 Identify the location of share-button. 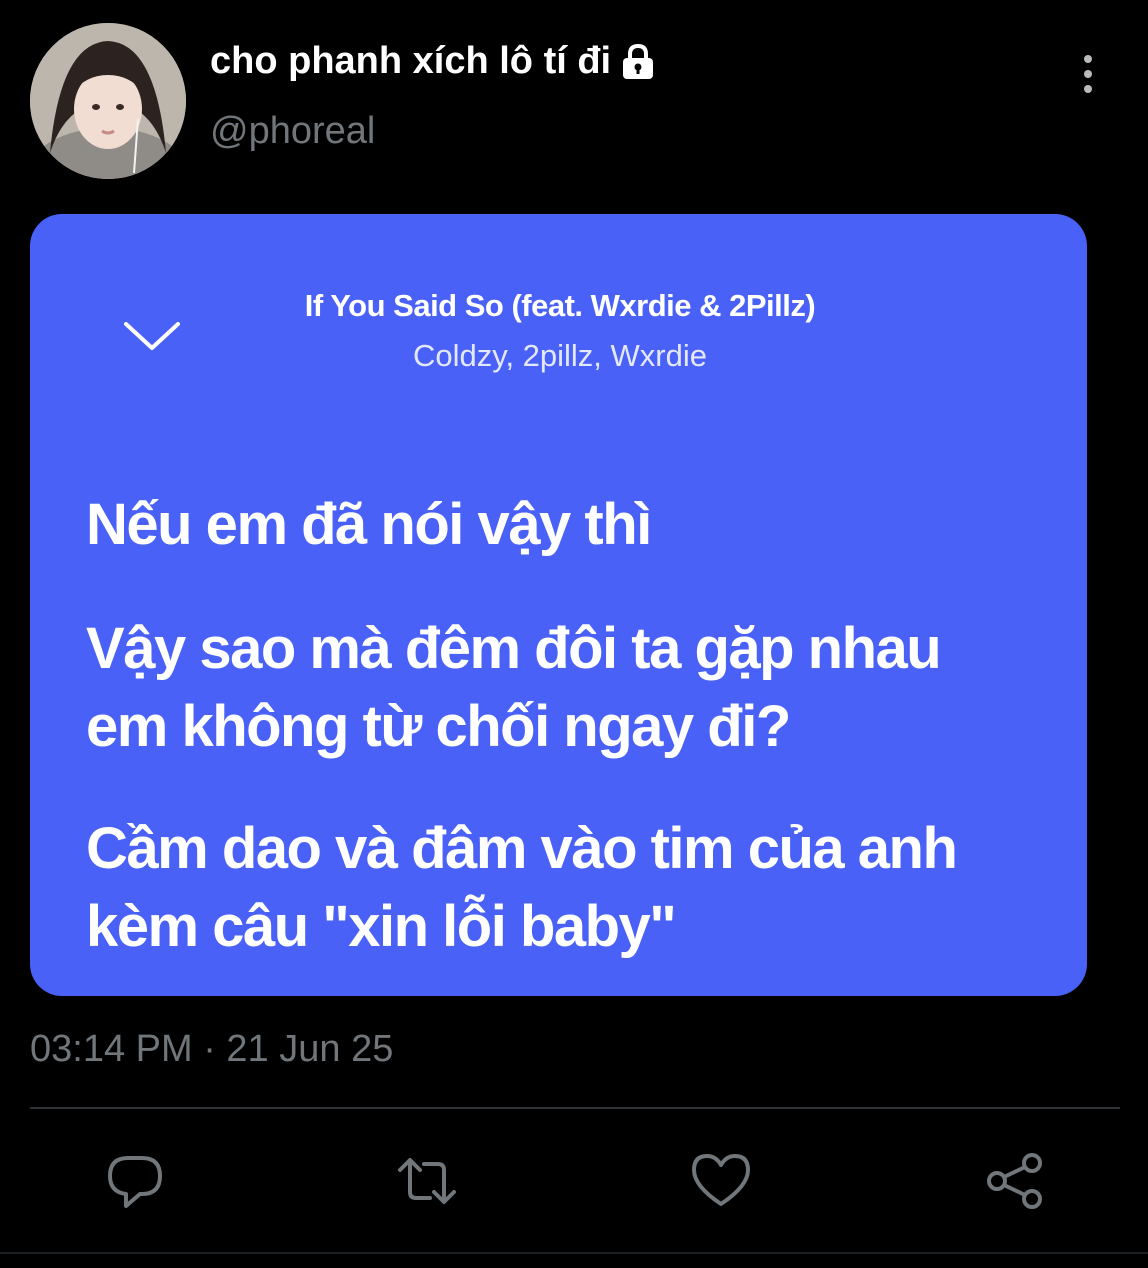
(1015, 1181).